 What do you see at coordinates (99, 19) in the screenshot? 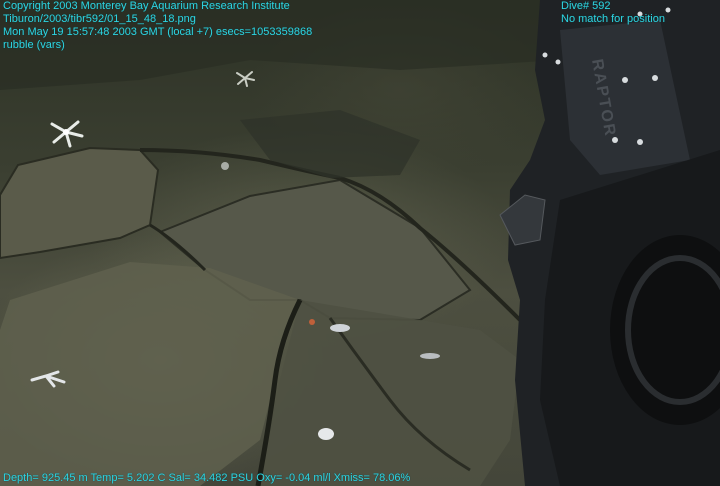
I see `file-path-line: Tiburon/2003/tibr592/01_15_48_18.png` at bounding box center [99, 19].